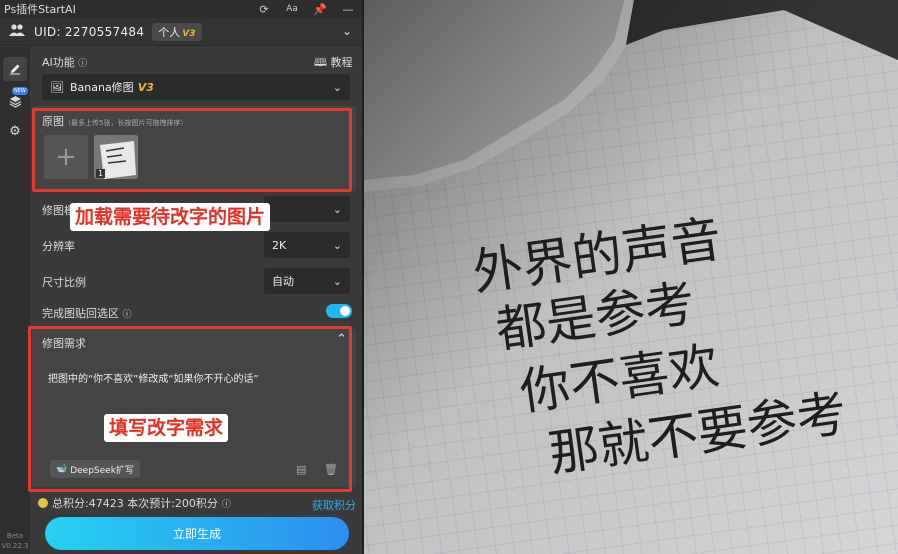 Image resolution: width=898 pixels, height=554 pixels. I want to click on minimize-icon: —, so click(348, 9).